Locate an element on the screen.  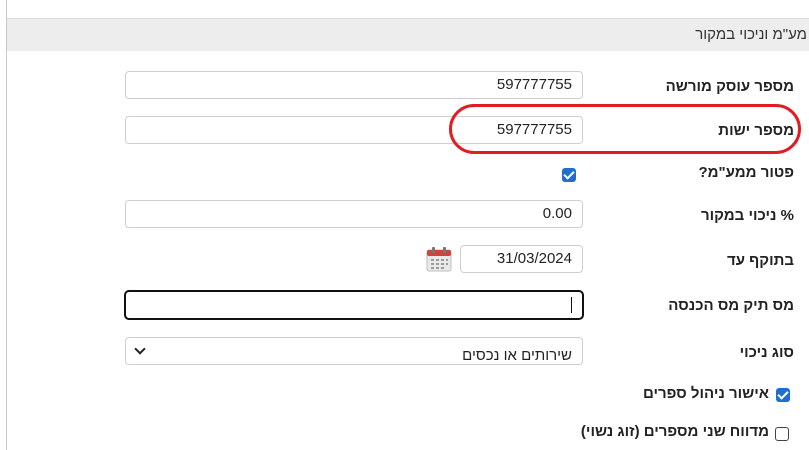
dual-report-checkbox is located at coordinates (782, 434).